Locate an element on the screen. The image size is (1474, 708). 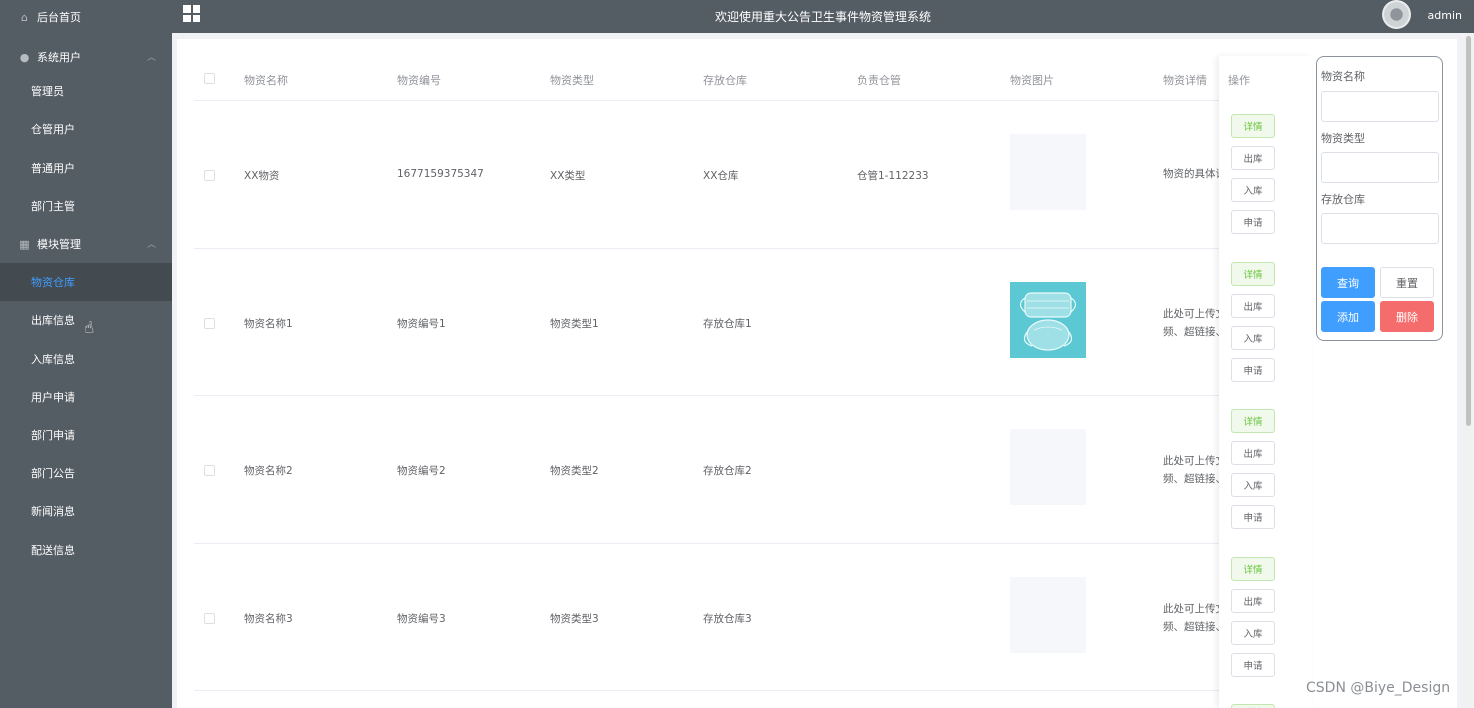
sidebar-item-label: 仓管用户 is located at coordinates (53, 130).